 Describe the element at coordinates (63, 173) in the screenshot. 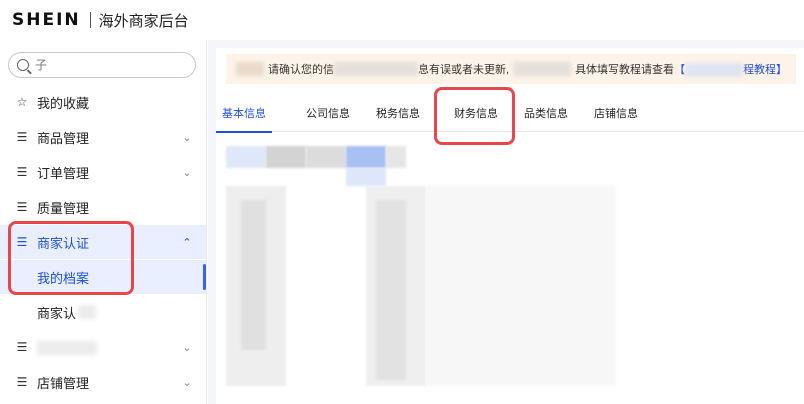

I see `sidebar-item-label: 订单管理` at that location.